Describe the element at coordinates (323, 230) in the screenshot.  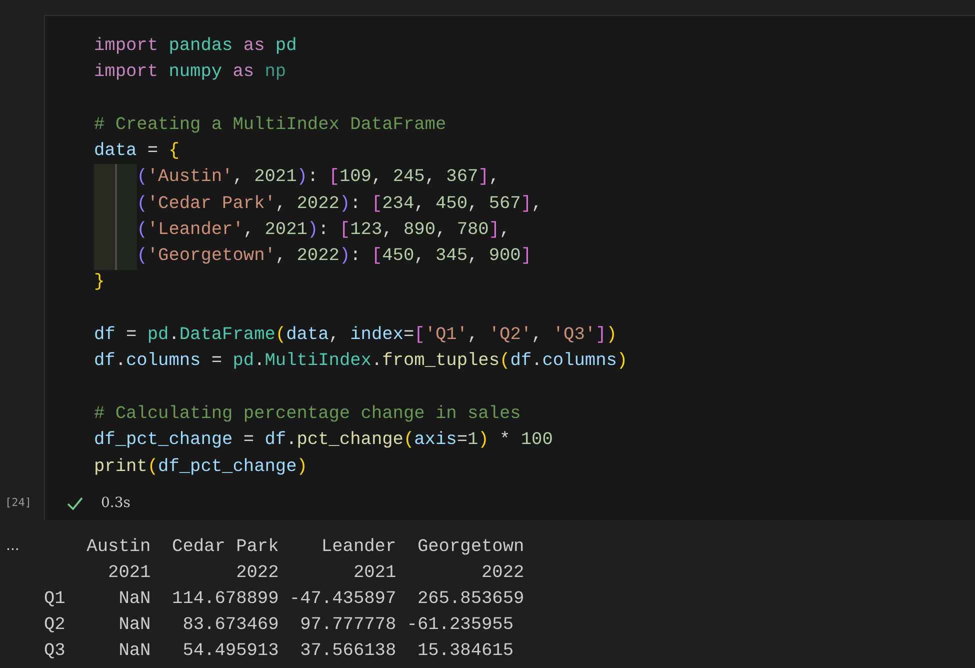
I see `code-line: ('Leander', 2021): [123, 890, 780],` at that location.